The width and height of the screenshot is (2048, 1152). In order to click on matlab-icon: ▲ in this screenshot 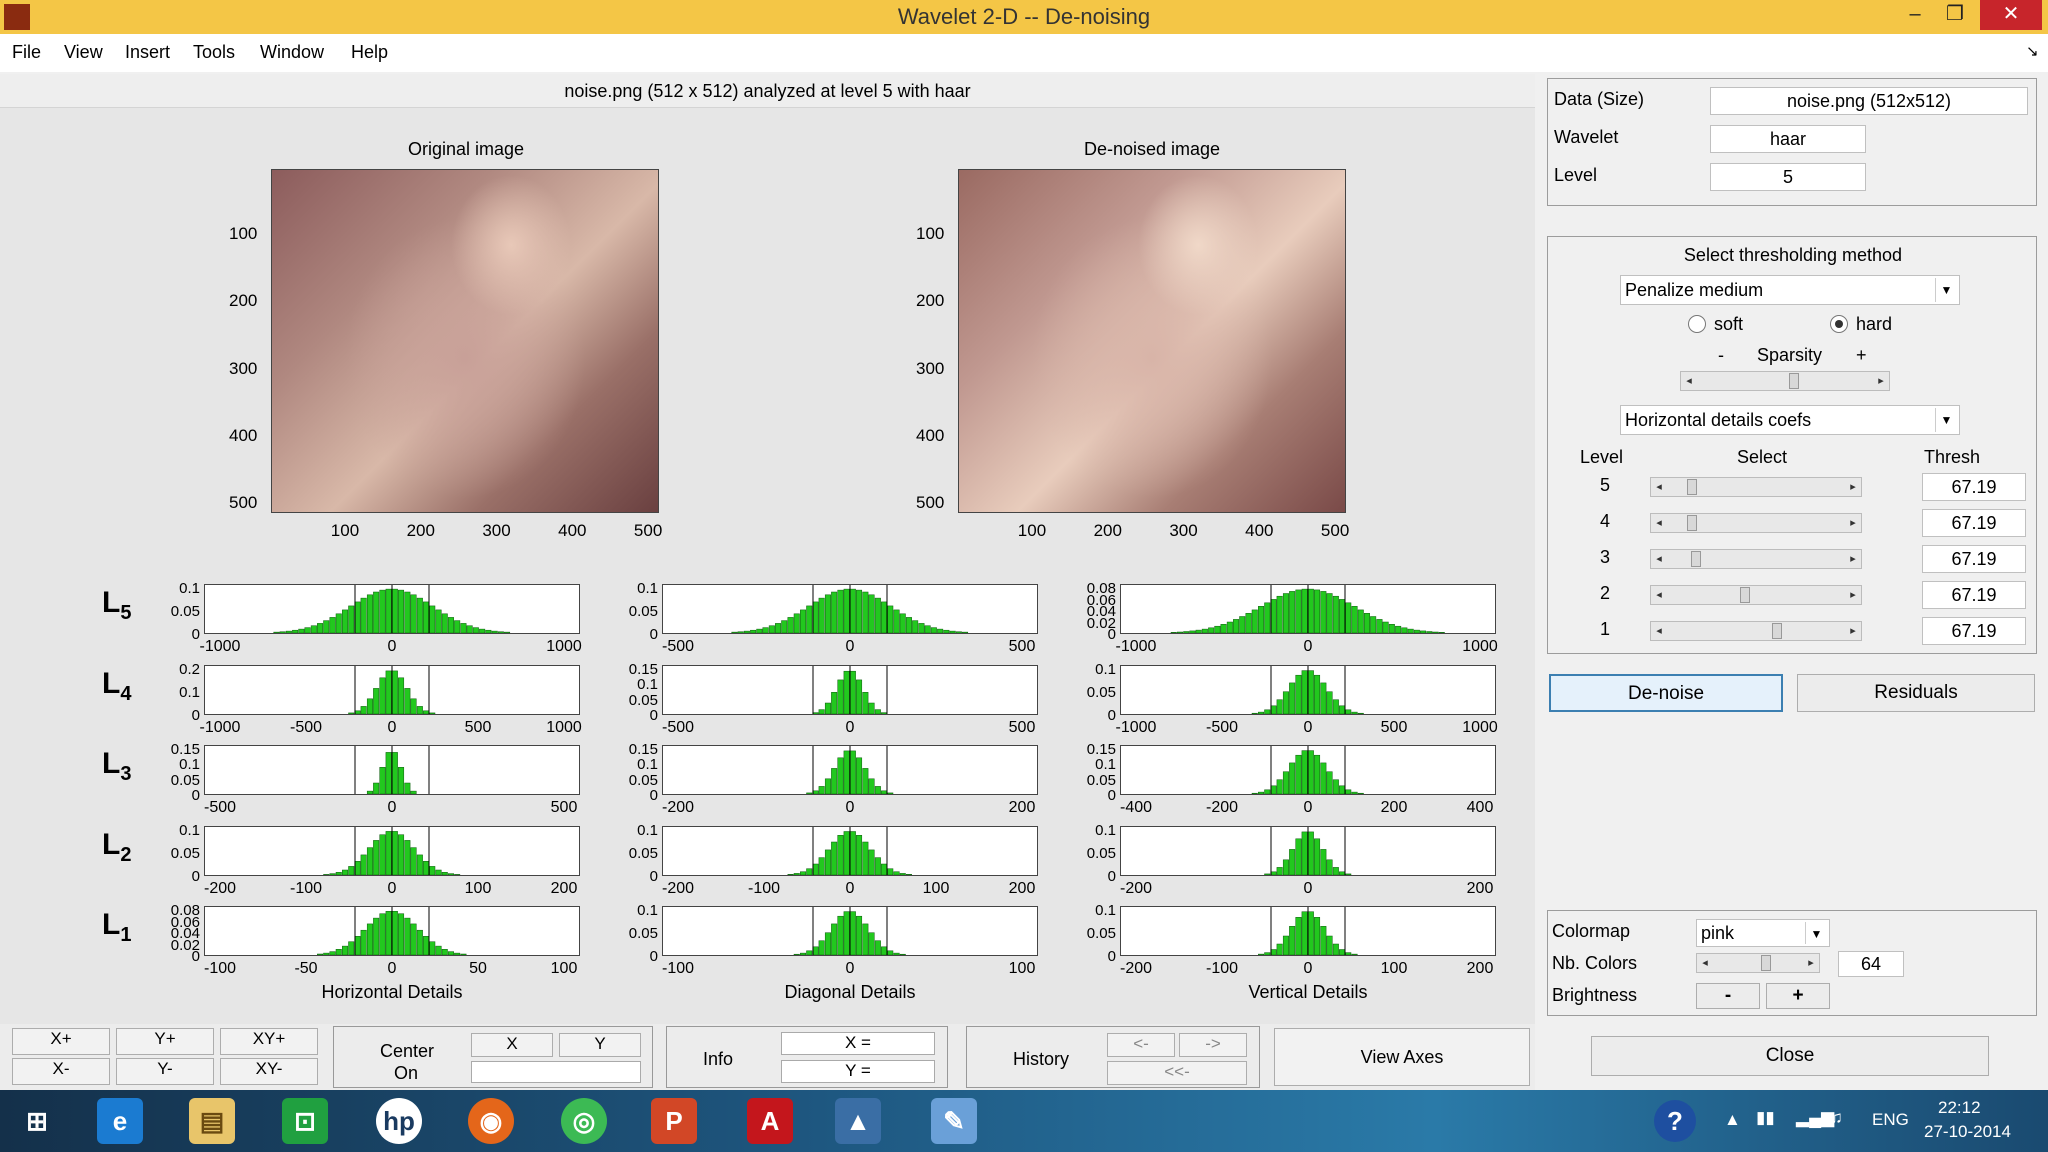, I will do `click(858, 1121)`.